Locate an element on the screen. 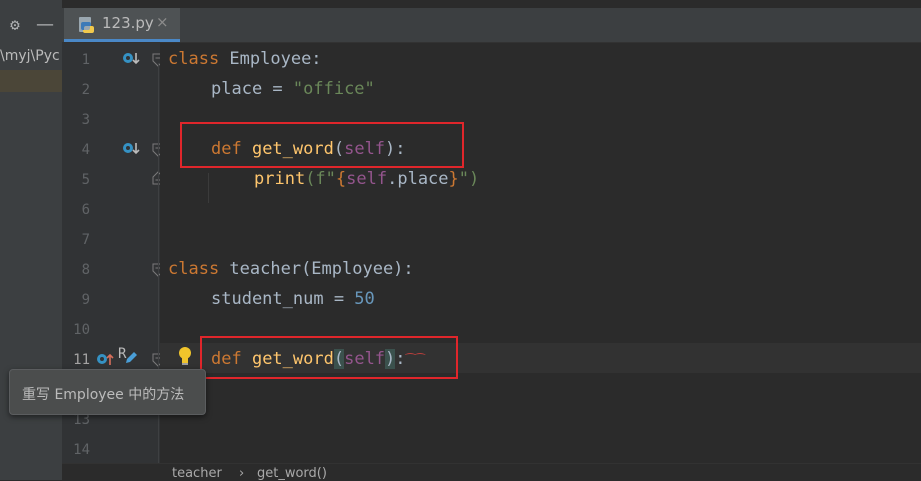 The image size is (921, 481). lightbulb-icon is located at coordinates (185, 356).